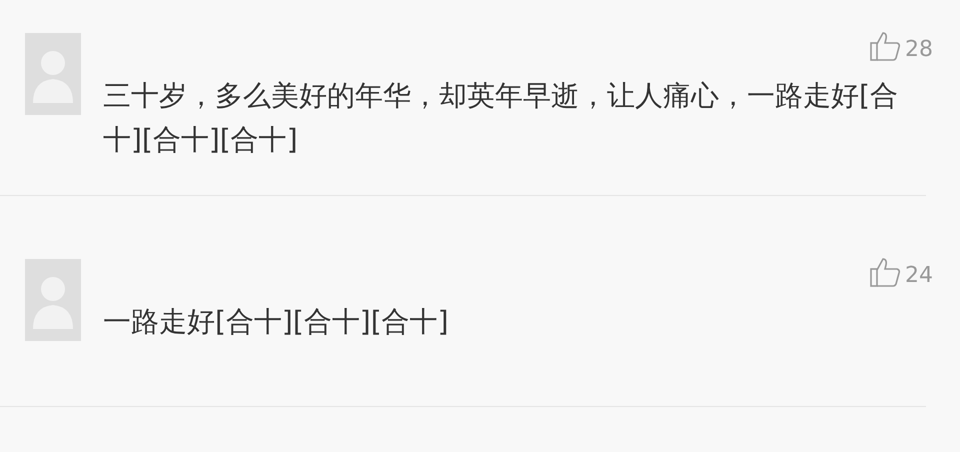 The image size is (960, 452). What do you see at coordinates (501, 118) in the screenshot?
I see `comment-text: 三十岁，多么美好的年华，却英年早逝，让人痛心，一路走好[合十][合十][合十]` at bounding box center [501, 118].